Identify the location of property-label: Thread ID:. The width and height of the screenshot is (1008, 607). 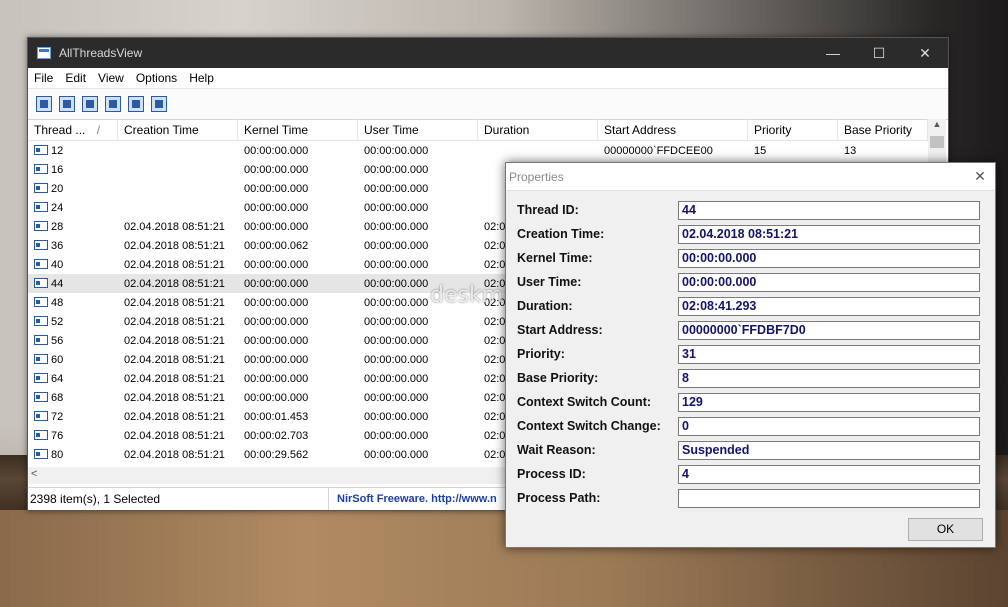
(548, 210).